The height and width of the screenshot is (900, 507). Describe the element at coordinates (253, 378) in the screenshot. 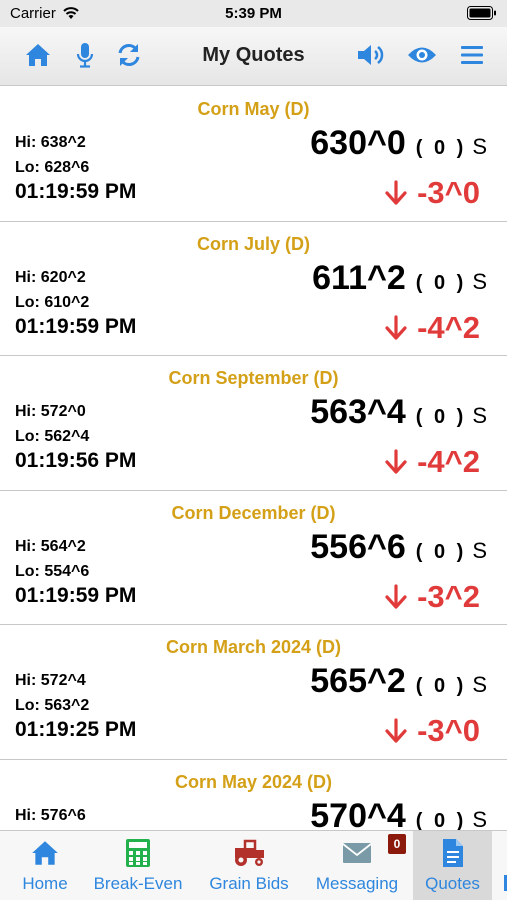

I see `contract-name: Corn September (D)` at that location.